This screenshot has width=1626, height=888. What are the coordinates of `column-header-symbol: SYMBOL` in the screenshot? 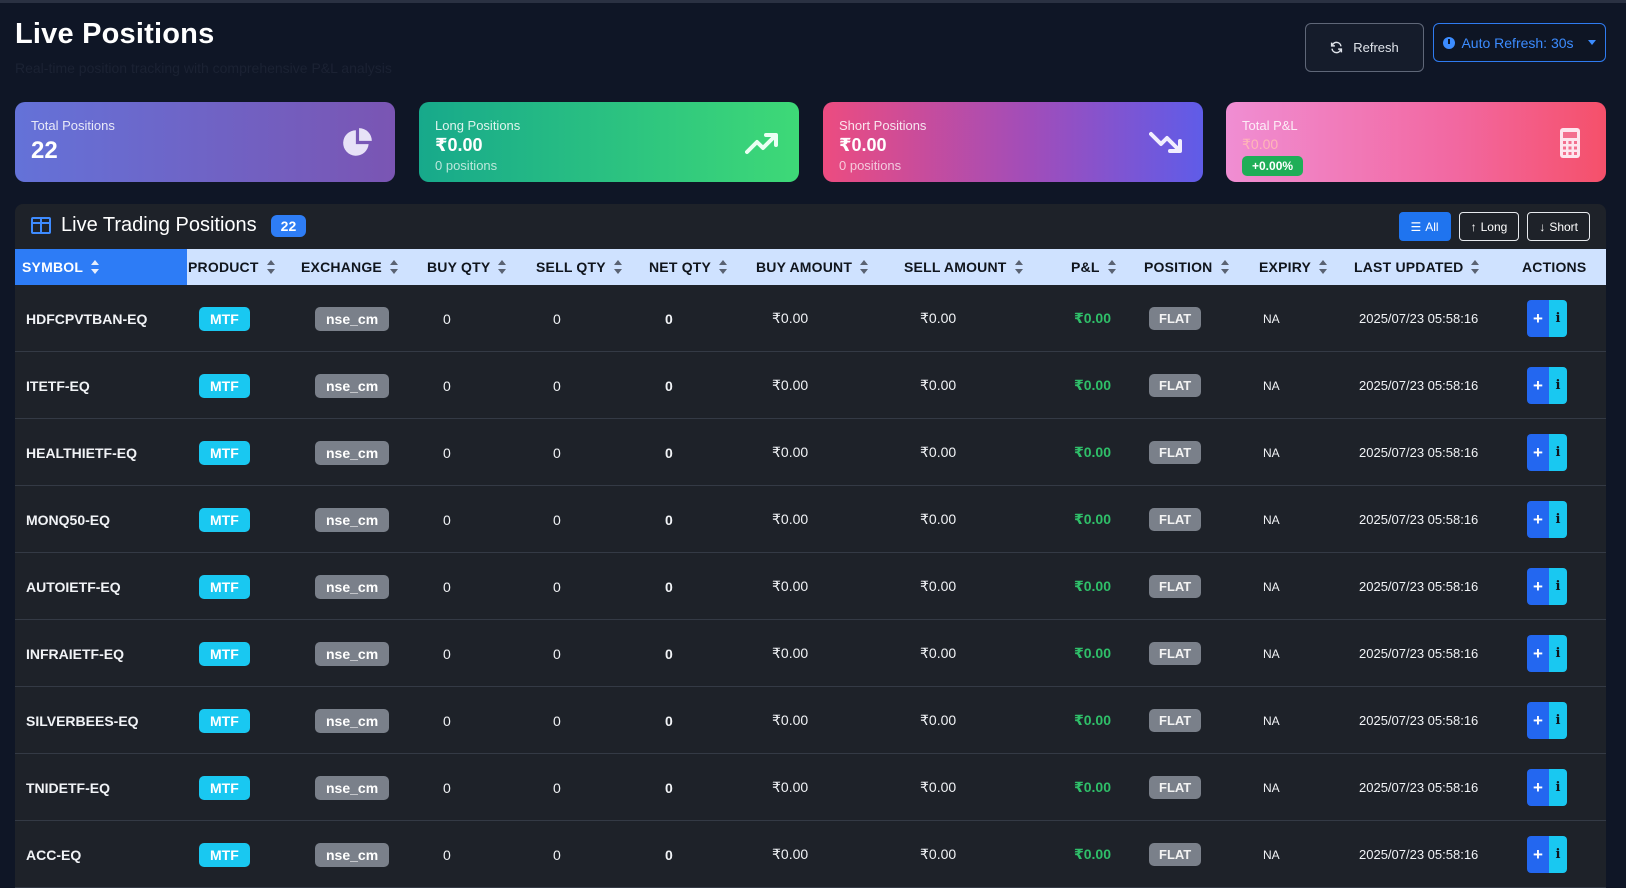 It's located at (101, 267).